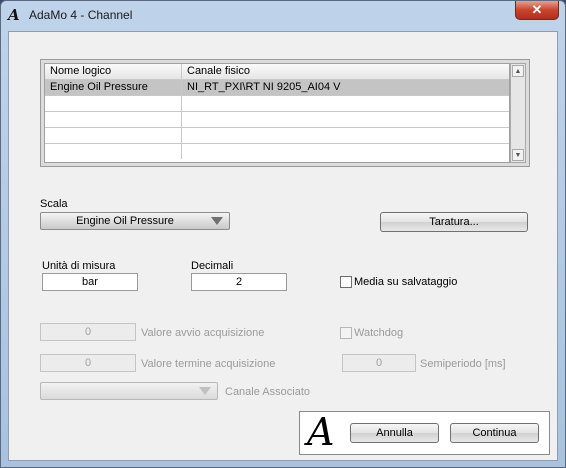 Image resolution: width=566 pixels, height=468 pixels. I want to click on semiperiodo-label: Semiperiodo [ms], so click(463, 364).